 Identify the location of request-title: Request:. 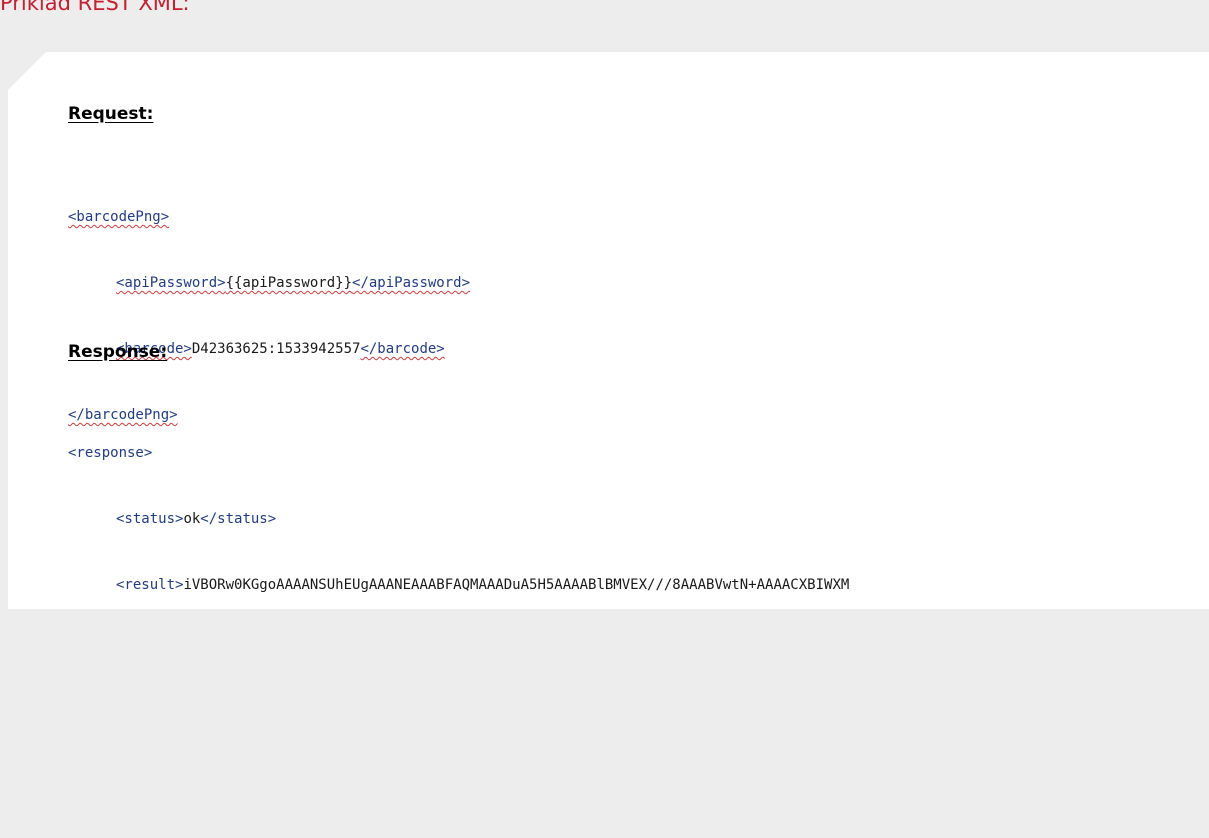
(111, 114).